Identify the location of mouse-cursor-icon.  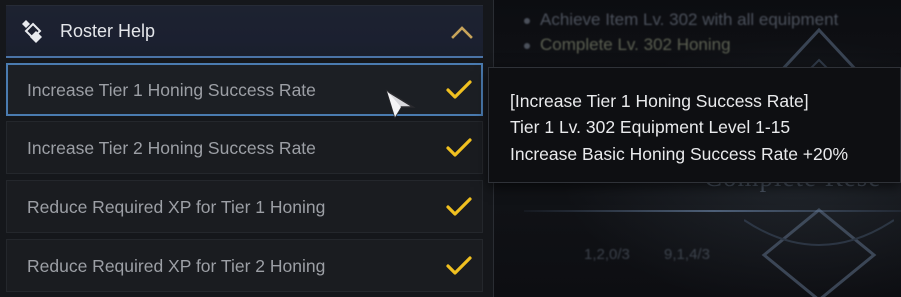
(400, 104).